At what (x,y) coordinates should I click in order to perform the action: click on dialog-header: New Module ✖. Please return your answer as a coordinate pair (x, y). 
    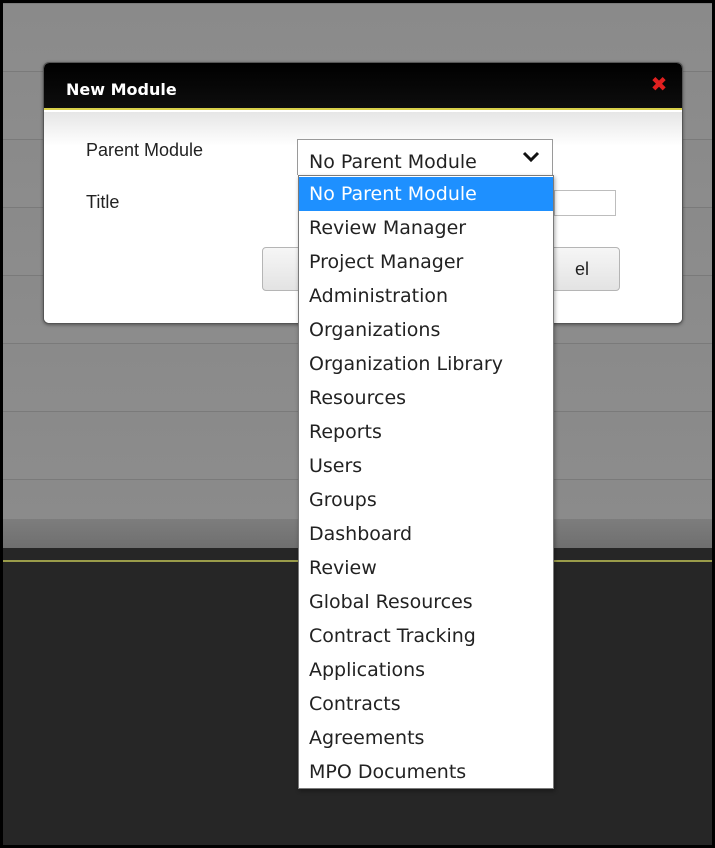
    Looking at the image, I should click on (363, 86).